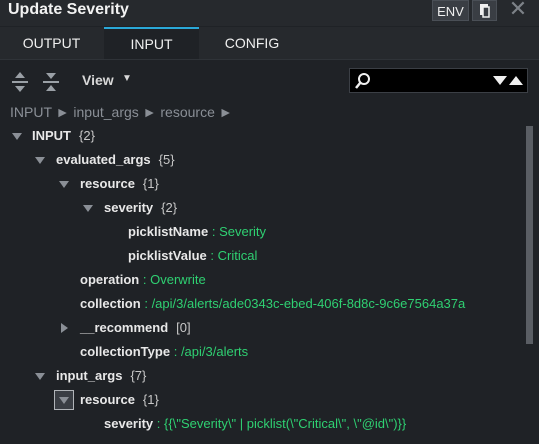 This screenshot has width=539, height=444. Describe the element at coordinates (178, 279) in the screenshot. I see `node-value: Overwrite` at that location.